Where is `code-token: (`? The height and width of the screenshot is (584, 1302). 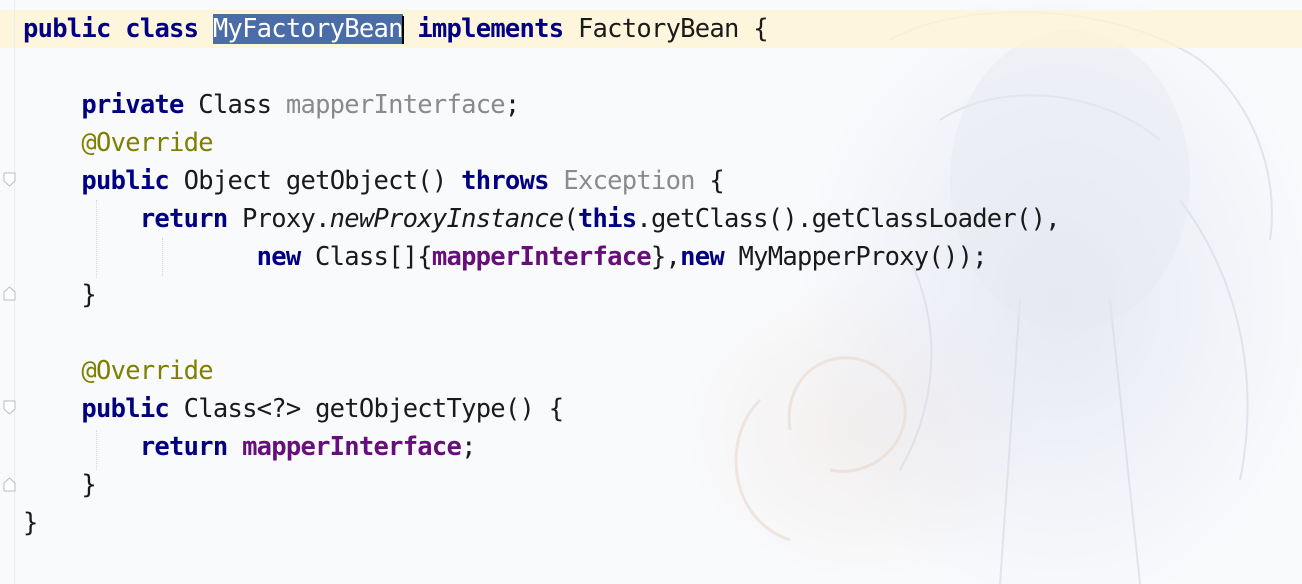 code-token: ( is located at coordinates (570, 219).